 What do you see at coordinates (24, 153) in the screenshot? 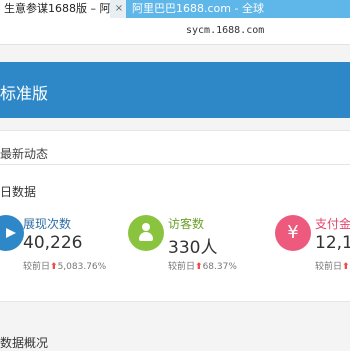
I see `news-section-title: 最新动态` at bounding box center [24, 153].